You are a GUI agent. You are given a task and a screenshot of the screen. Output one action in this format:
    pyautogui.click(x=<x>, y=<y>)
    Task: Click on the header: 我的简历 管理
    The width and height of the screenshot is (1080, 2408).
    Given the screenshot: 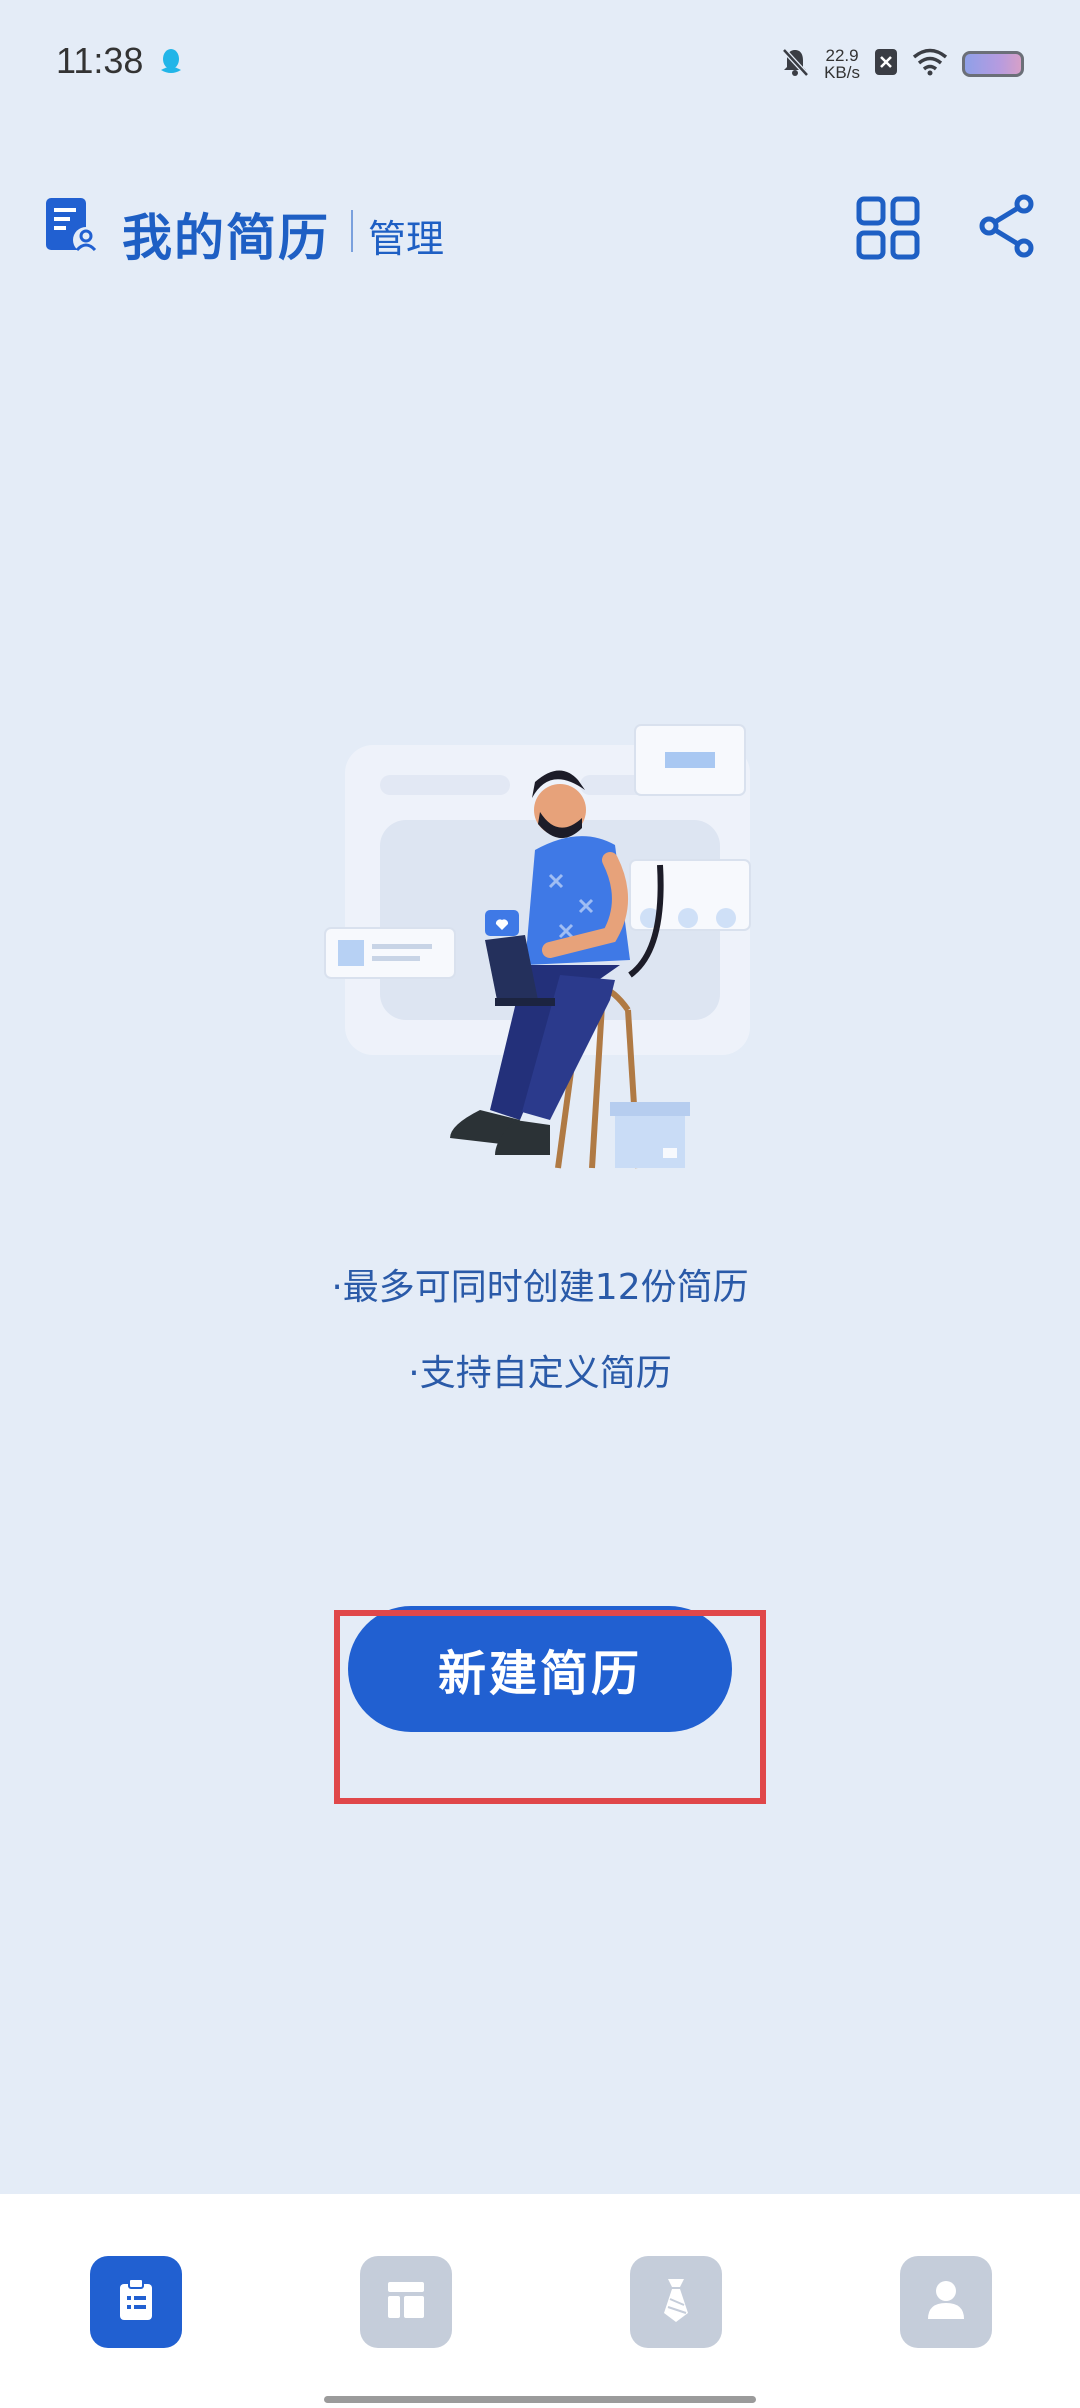 What is the action you would take?
    pyautogui.click(x=540, y=230)
    